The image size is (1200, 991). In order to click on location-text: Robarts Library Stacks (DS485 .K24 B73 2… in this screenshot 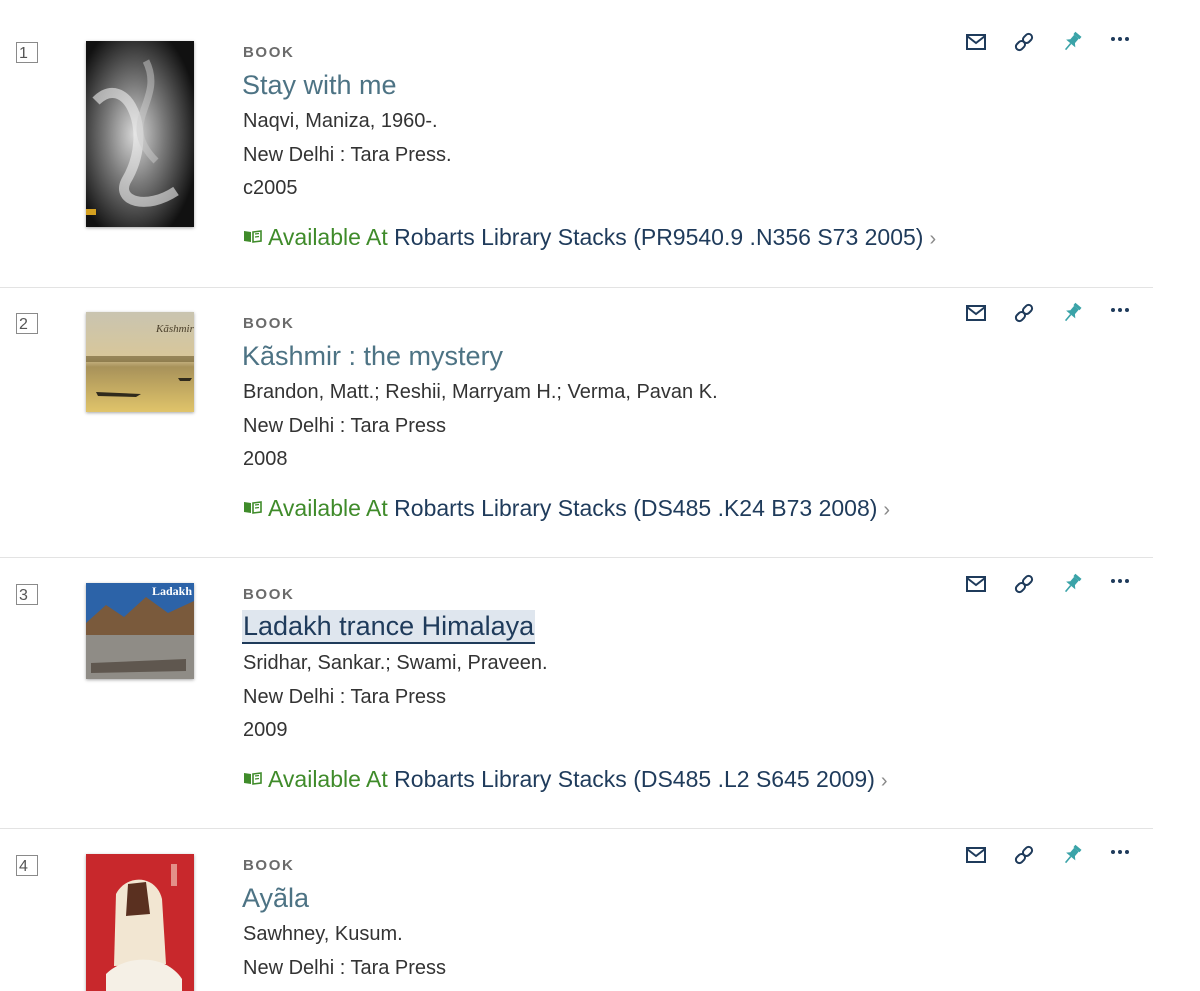, I will do `click(636, 508)`.